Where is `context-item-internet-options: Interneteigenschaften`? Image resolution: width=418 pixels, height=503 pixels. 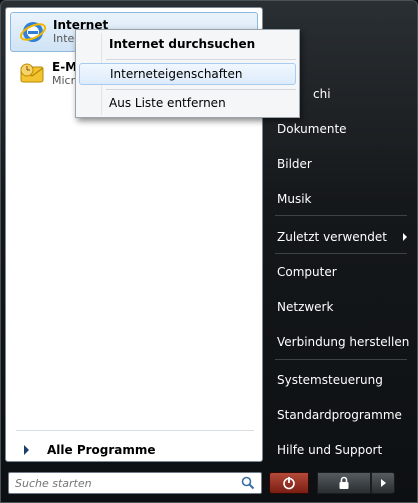
context-item-internet-options: Interneteigenschaften is located at coordinates (187, 74).